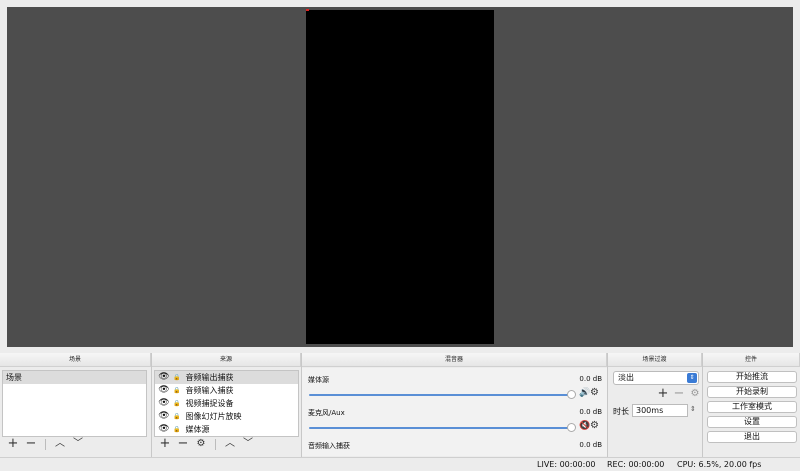 The image size is (800, 471). What do you see at coordinates (230, 444) in the screenshot?
I see `move-source-up-button: ︿` at bounding box center [230, 444].